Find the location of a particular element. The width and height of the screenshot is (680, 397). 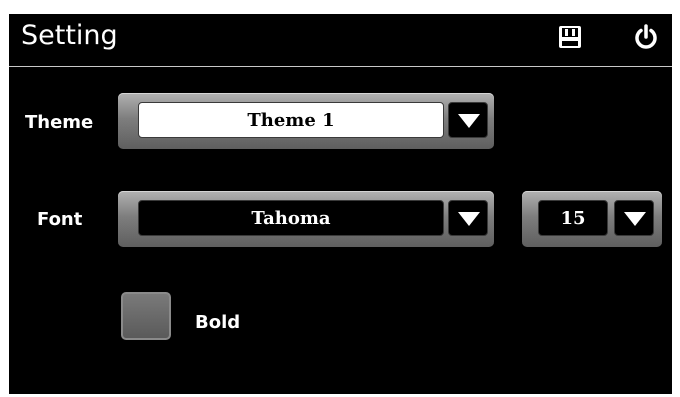

font-value: Tahoma is located at coordinates (291, 218).